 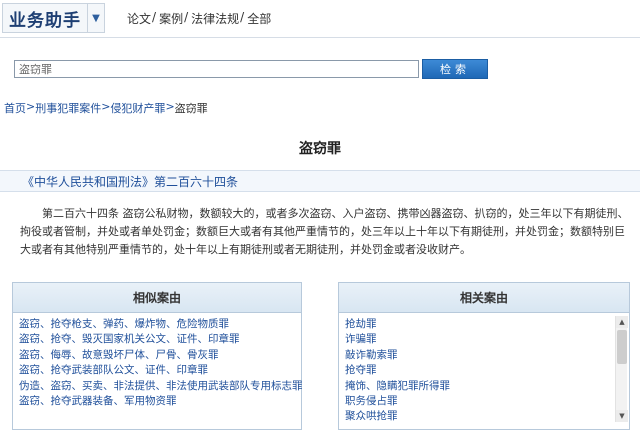 I want to click on list-item: 聚众哄抢罪, so click(x=477, y=416).